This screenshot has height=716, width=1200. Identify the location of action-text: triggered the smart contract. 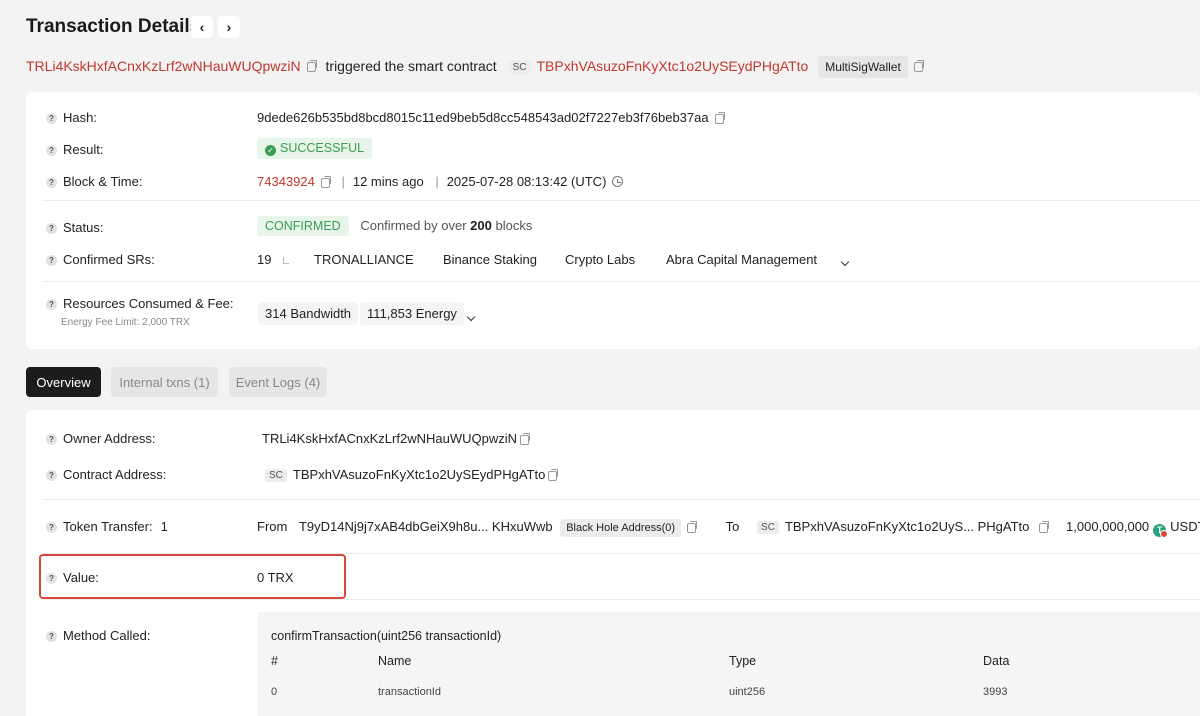
(411, 66).